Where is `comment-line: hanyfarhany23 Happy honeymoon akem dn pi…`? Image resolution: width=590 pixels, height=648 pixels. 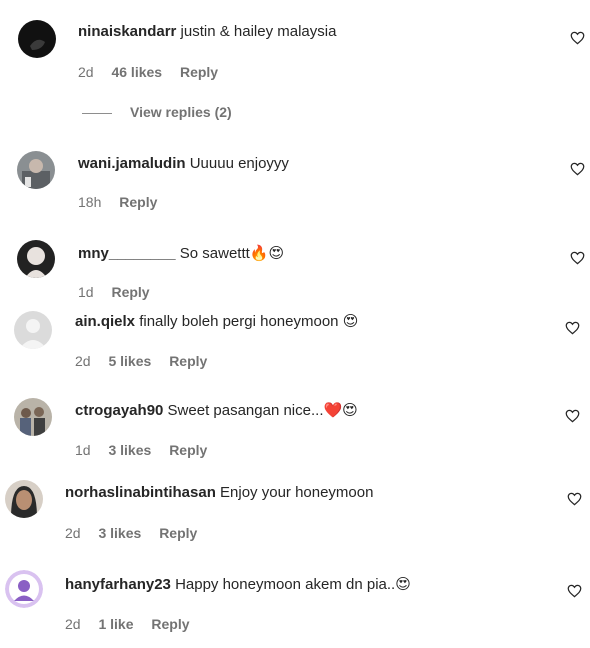 comment-line: hanyfarhany23 Happy honeymoon akem dn pi… is located at coordinates (238, 584).